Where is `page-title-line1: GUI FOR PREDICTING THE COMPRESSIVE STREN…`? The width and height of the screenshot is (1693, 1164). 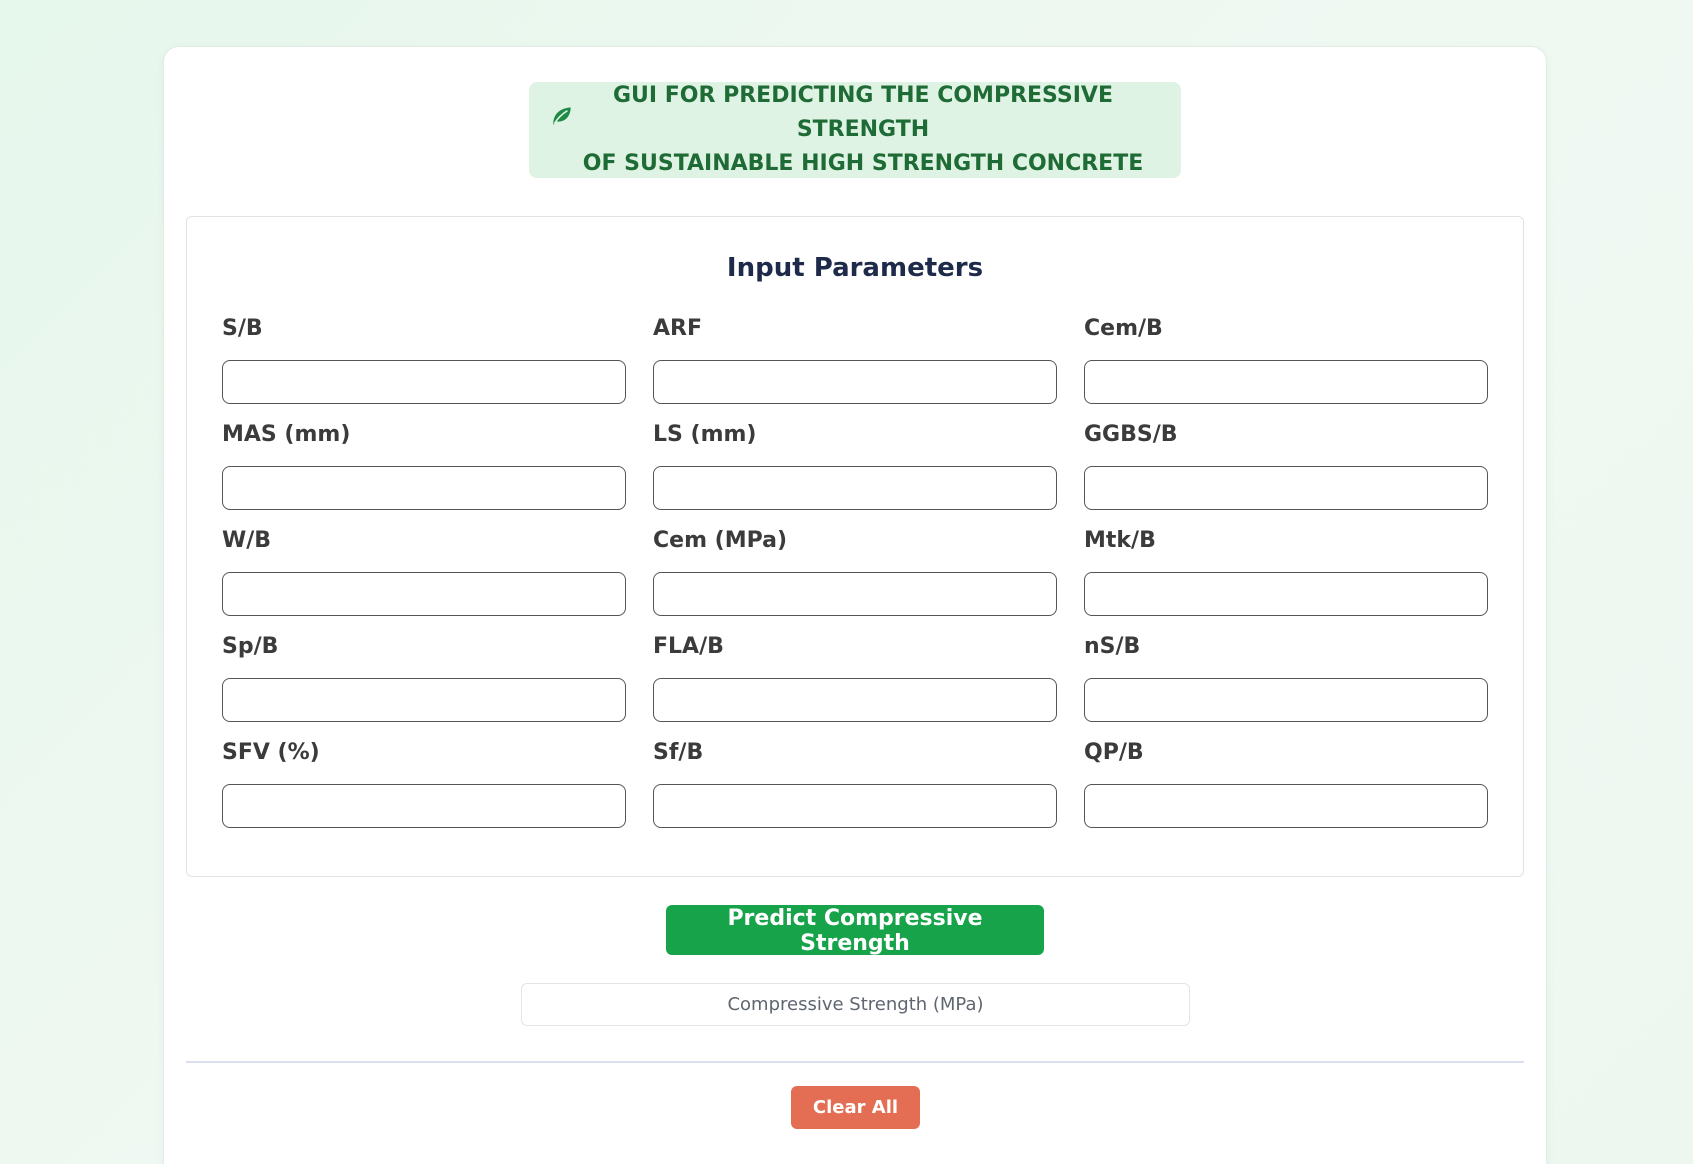
page-title-line1: GUI FOR PREDICTING THE COMPRESSIVE STREN… is located at coordinates (863, 112).